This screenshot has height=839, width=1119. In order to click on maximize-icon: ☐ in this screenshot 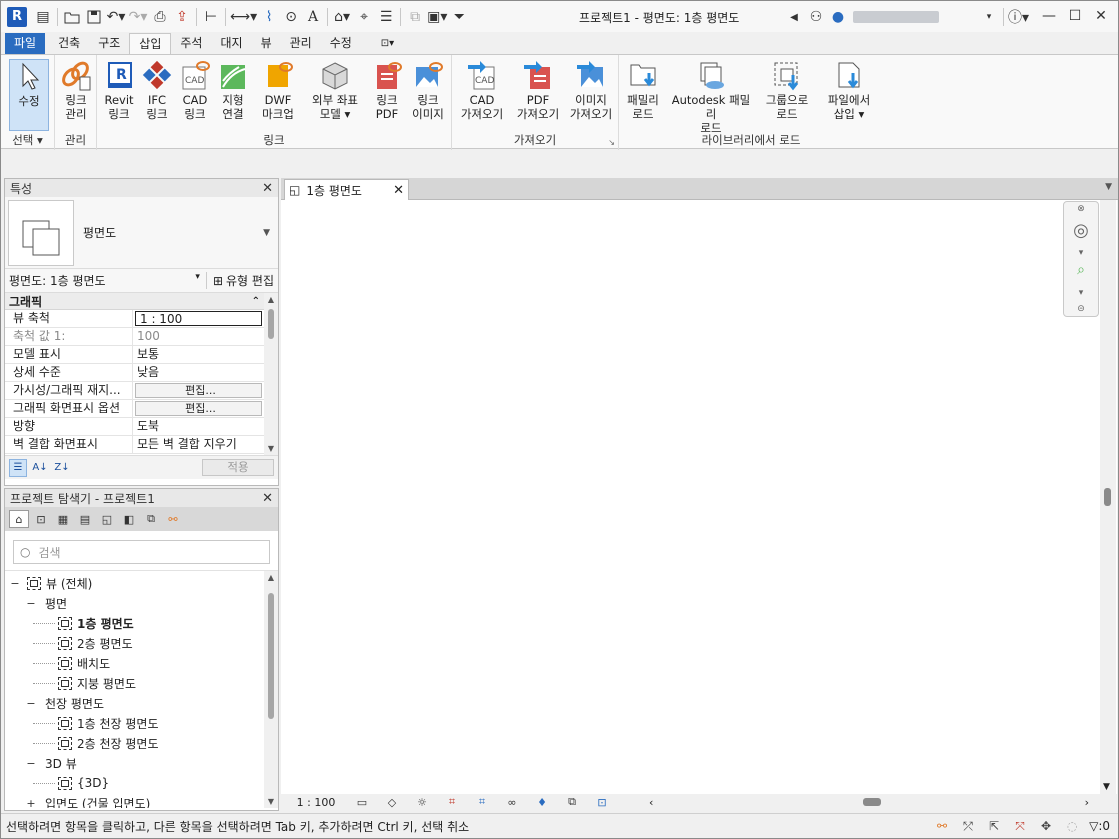, I will do `click(1075, 16)`.